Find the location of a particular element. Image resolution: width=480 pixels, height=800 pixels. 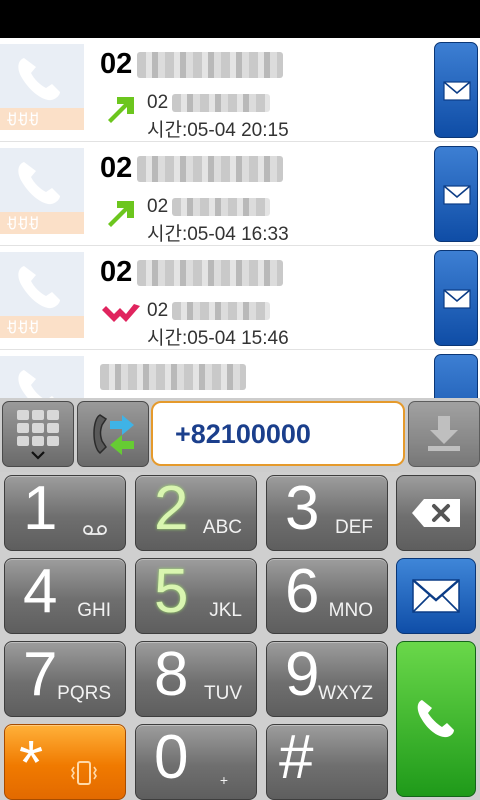

save-contact-button is located at coordinates (444, 434).